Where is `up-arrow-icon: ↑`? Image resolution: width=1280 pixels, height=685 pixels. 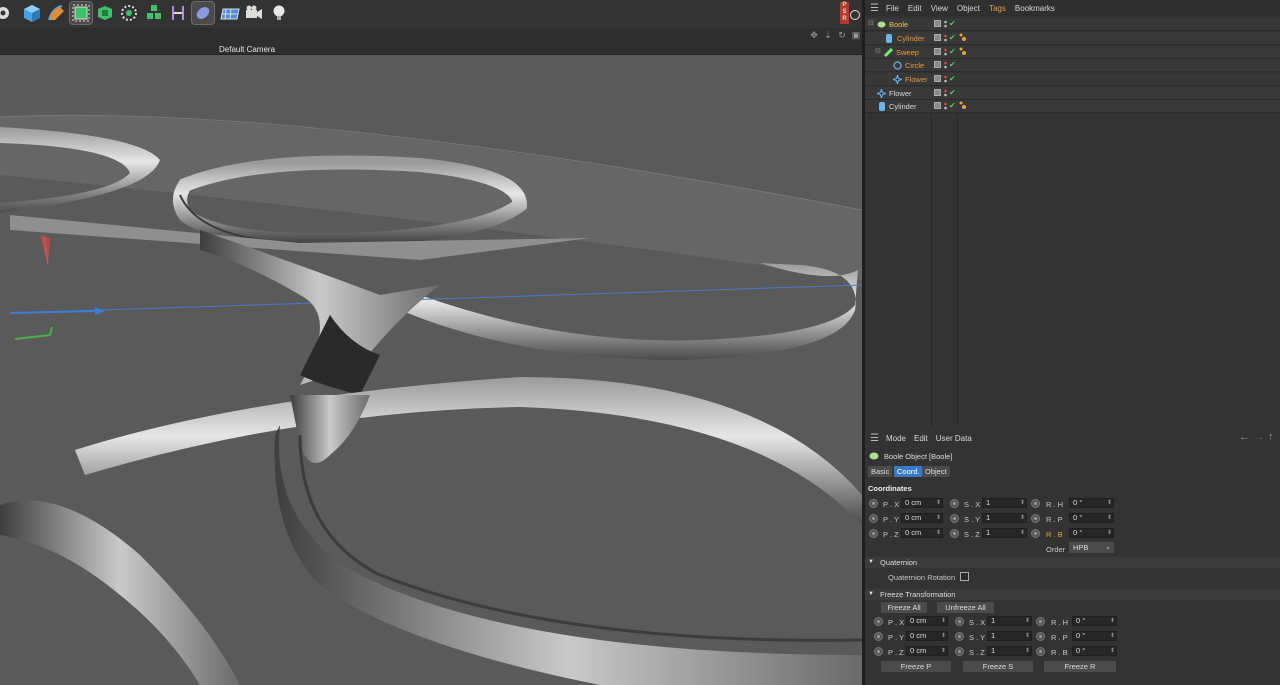
up-arrow-icon: ↑ is located at coordinates (1271, 437).